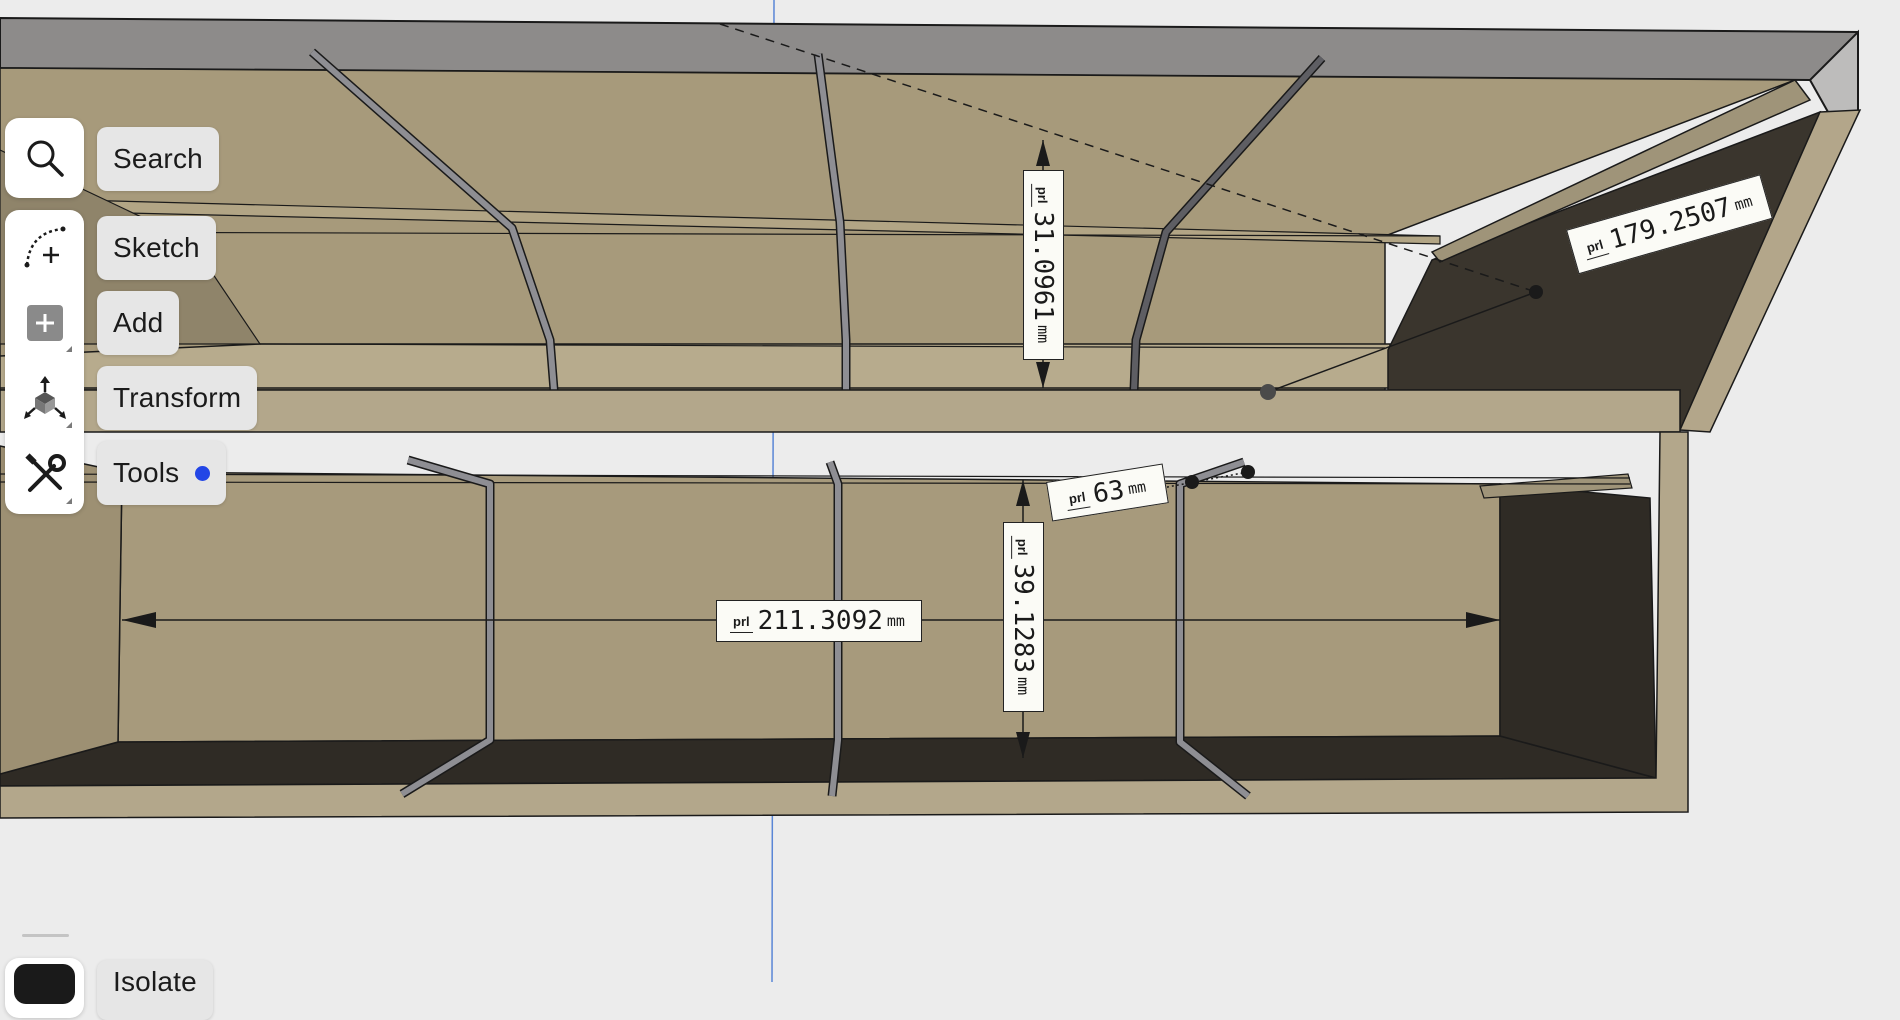 This screenshot has height=1020, width=1900. I want to click on lower-height-dimension: prl 39.1283 mm, so click(1023, 617).